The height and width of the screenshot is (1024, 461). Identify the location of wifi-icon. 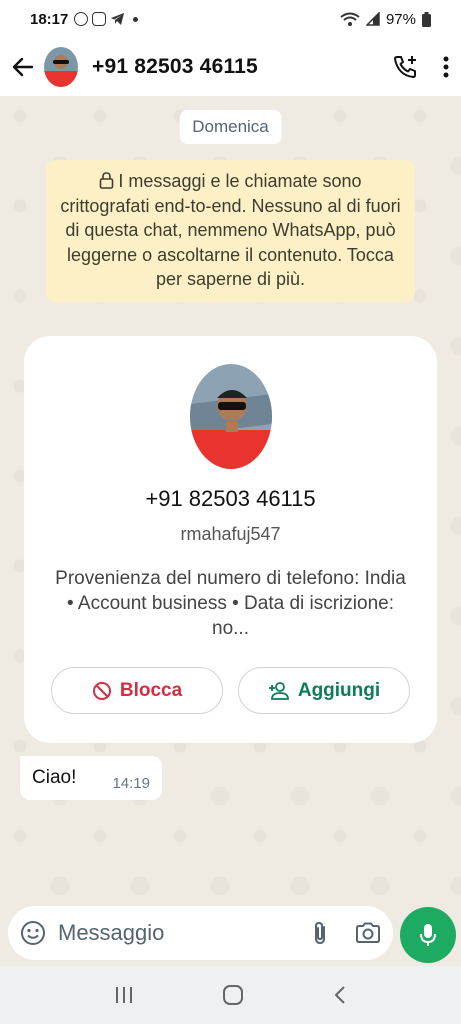
(350, 19).